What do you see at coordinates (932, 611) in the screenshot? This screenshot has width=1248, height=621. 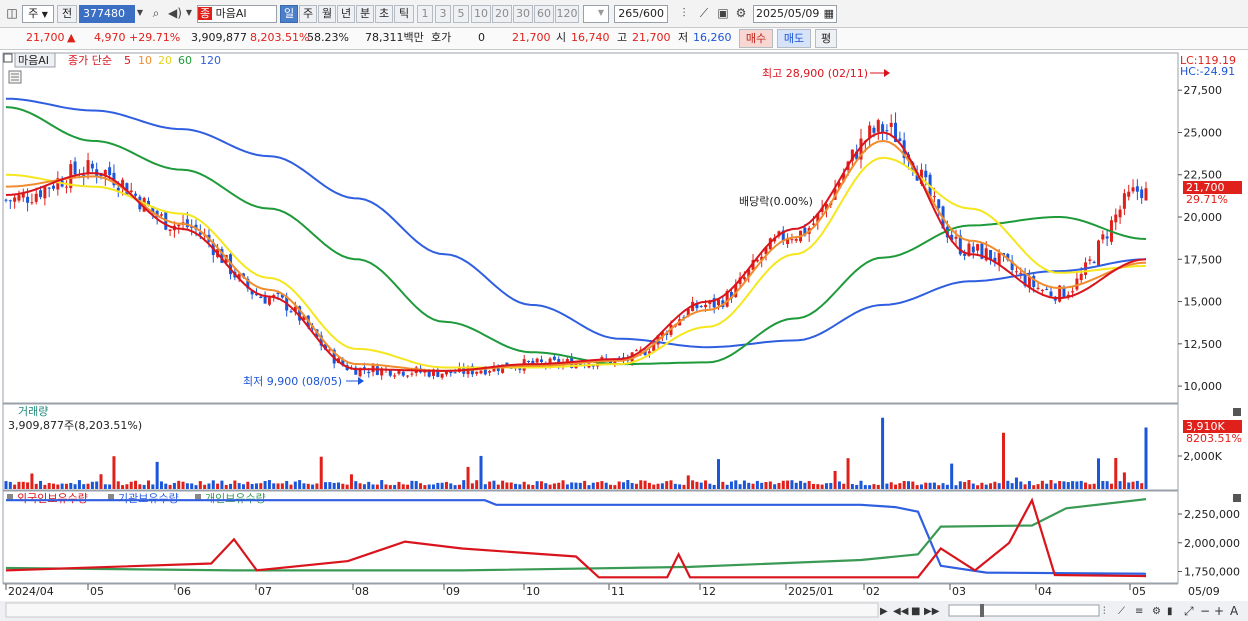 I see `forward-icon: ▶▶` at bounding box center [932, 611].